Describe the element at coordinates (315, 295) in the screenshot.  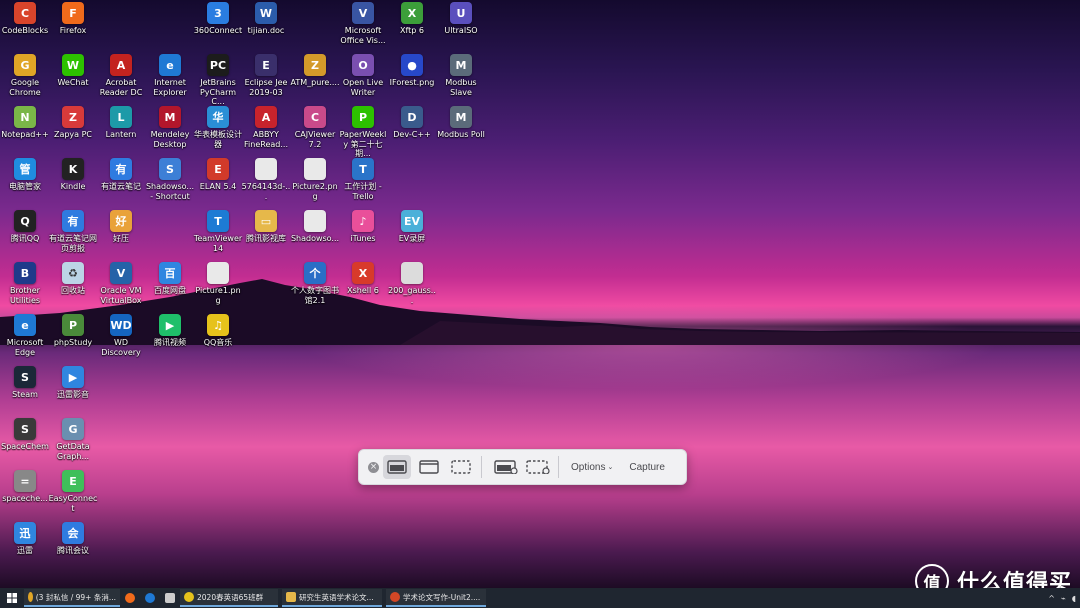
I see `desktop-icon-label: 个人数字图书馆2.1` at that location.